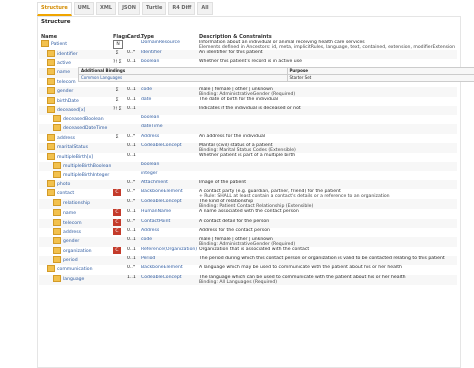  Describe the element at coordinates (71, 110) in the screenshot. I see `element-name: deceased[x]` at that location.